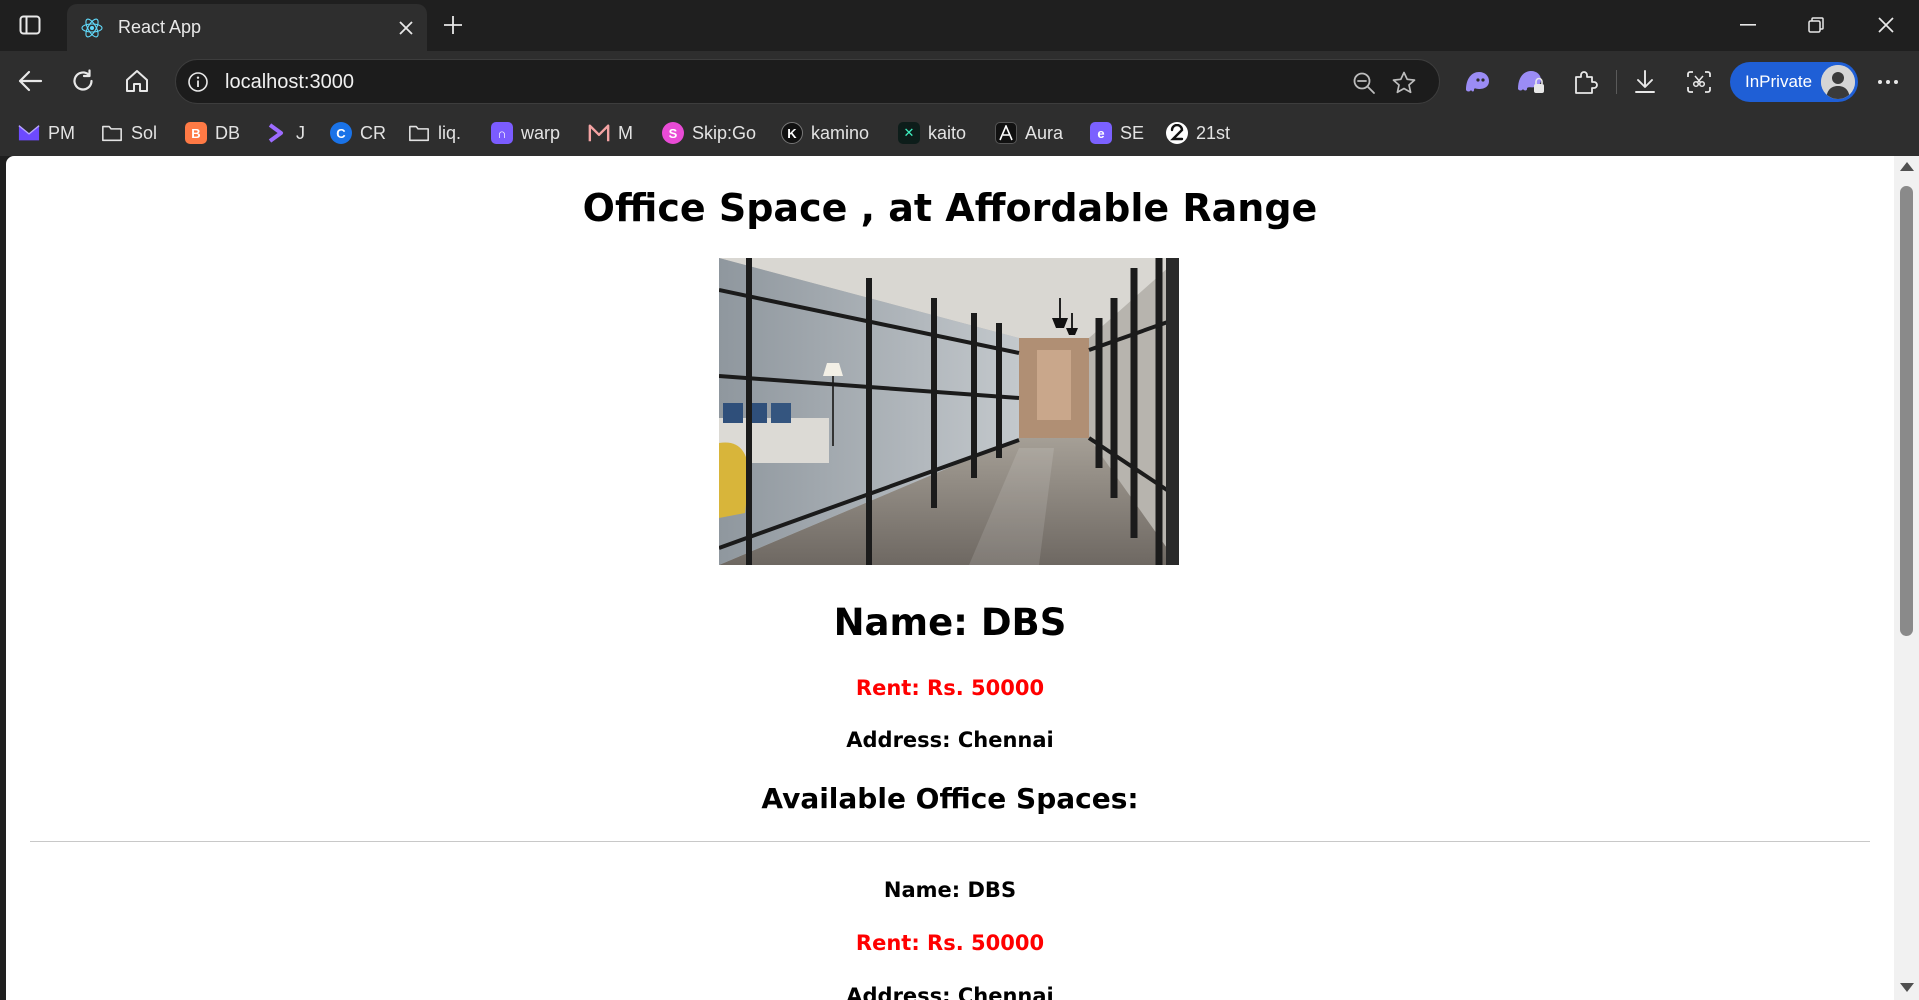 The image size is (1919, 1000). Describe the element at coordinates (1101, 133) in the screenshot. I see `se-icon: e` at that location.